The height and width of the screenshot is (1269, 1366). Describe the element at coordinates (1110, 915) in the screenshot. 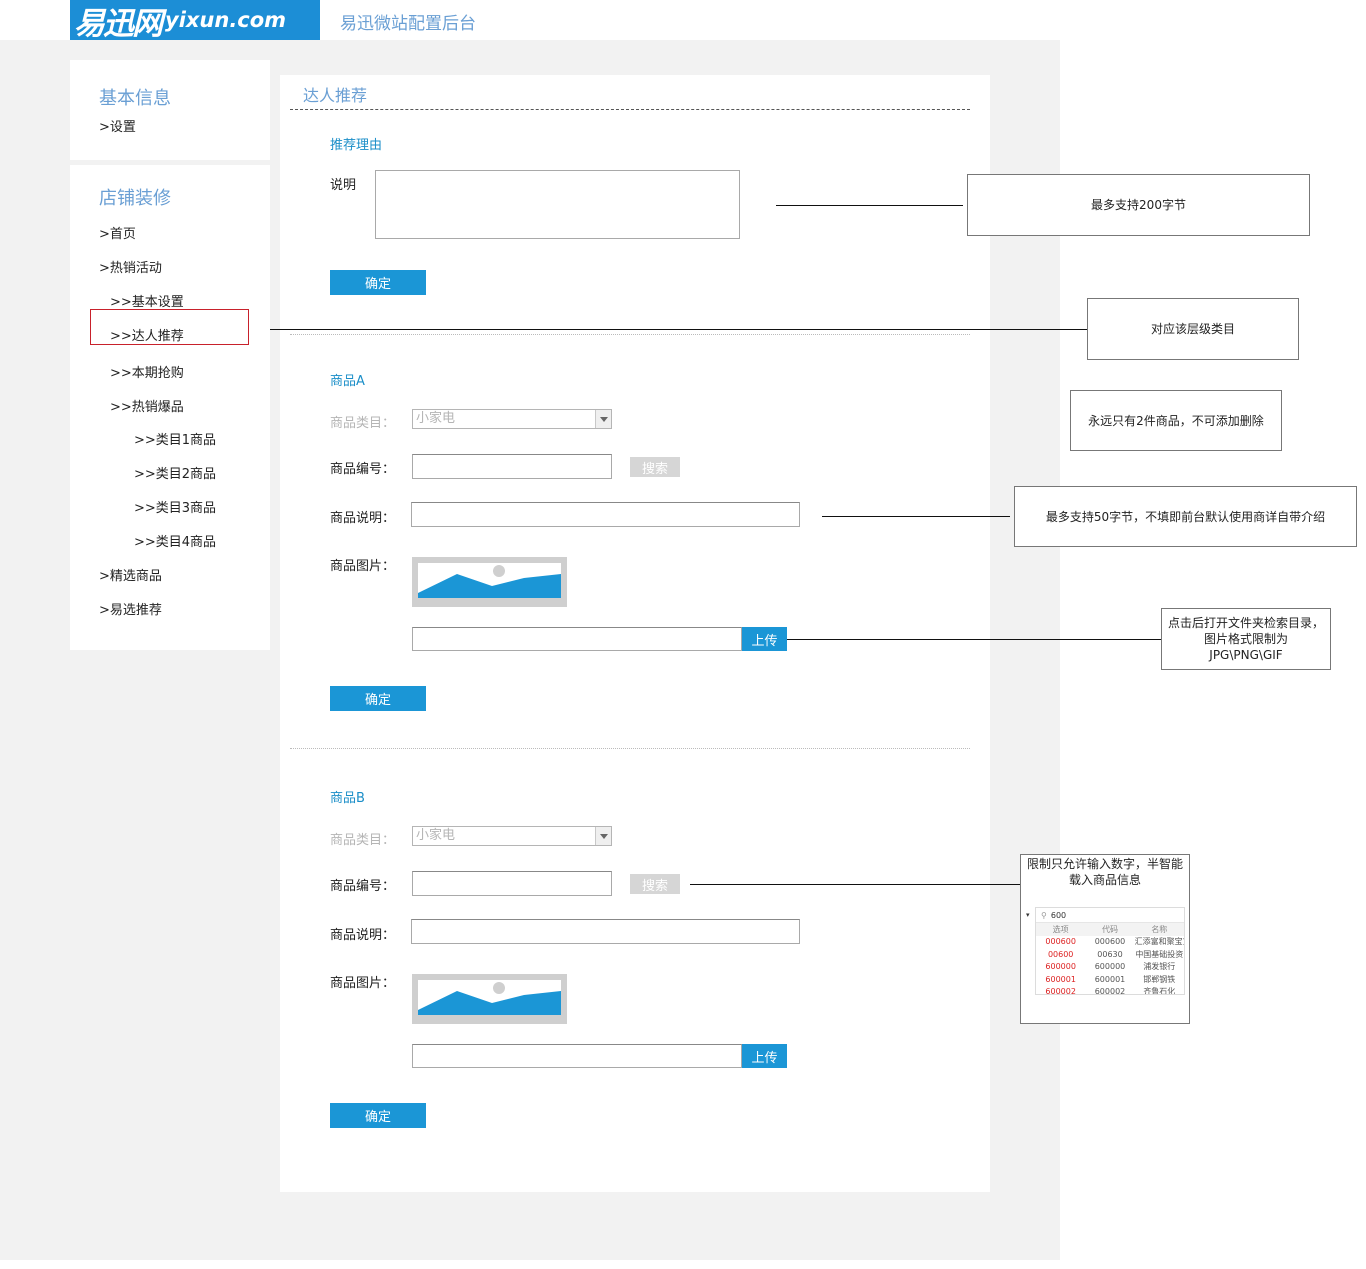

I see `autocomplete-search-row: ⚲ 600` at that location.